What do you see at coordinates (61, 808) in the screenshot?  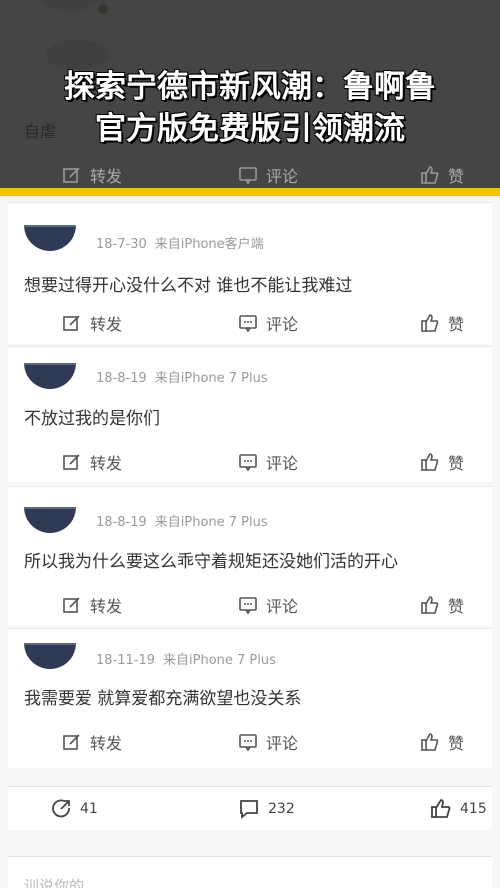 I see `share-icon` at bounding box center [61, 808].